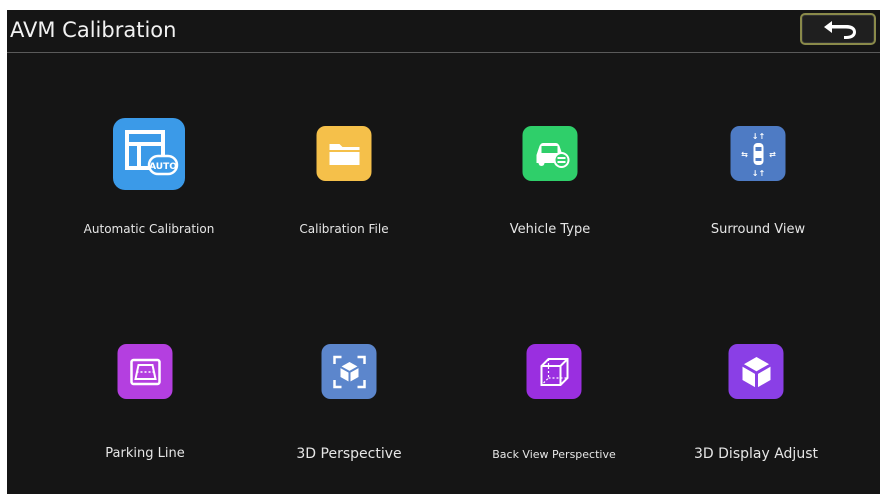  Describe the element at coordinates (756, 454) in the screenshot. I see `tile-label: 3D Display Adjust` at that location.